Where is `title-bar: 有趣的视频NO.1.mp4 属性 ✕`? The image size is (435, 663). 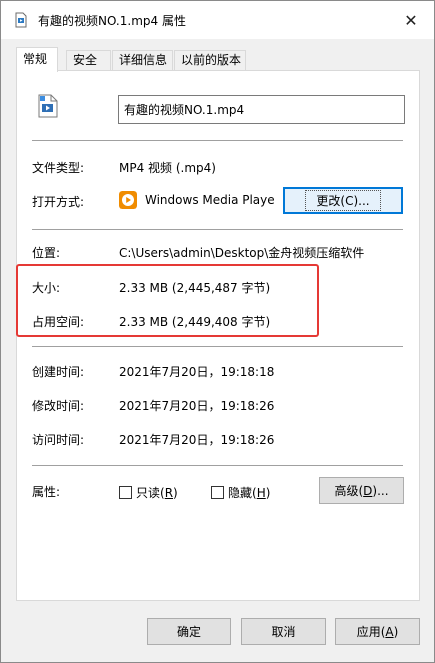 title-bar: 有趣的视频NO.1.mp4 属性 ✕ is located at coordinates (217, 20).